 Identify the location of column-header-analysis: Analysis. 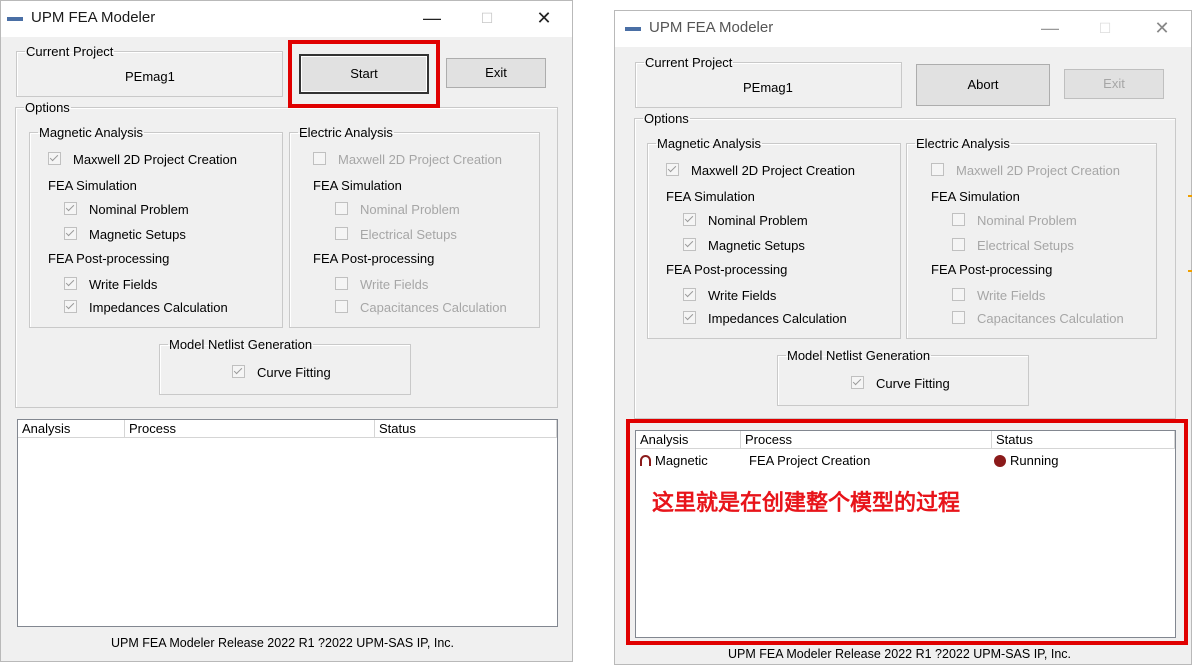
(71, 429).